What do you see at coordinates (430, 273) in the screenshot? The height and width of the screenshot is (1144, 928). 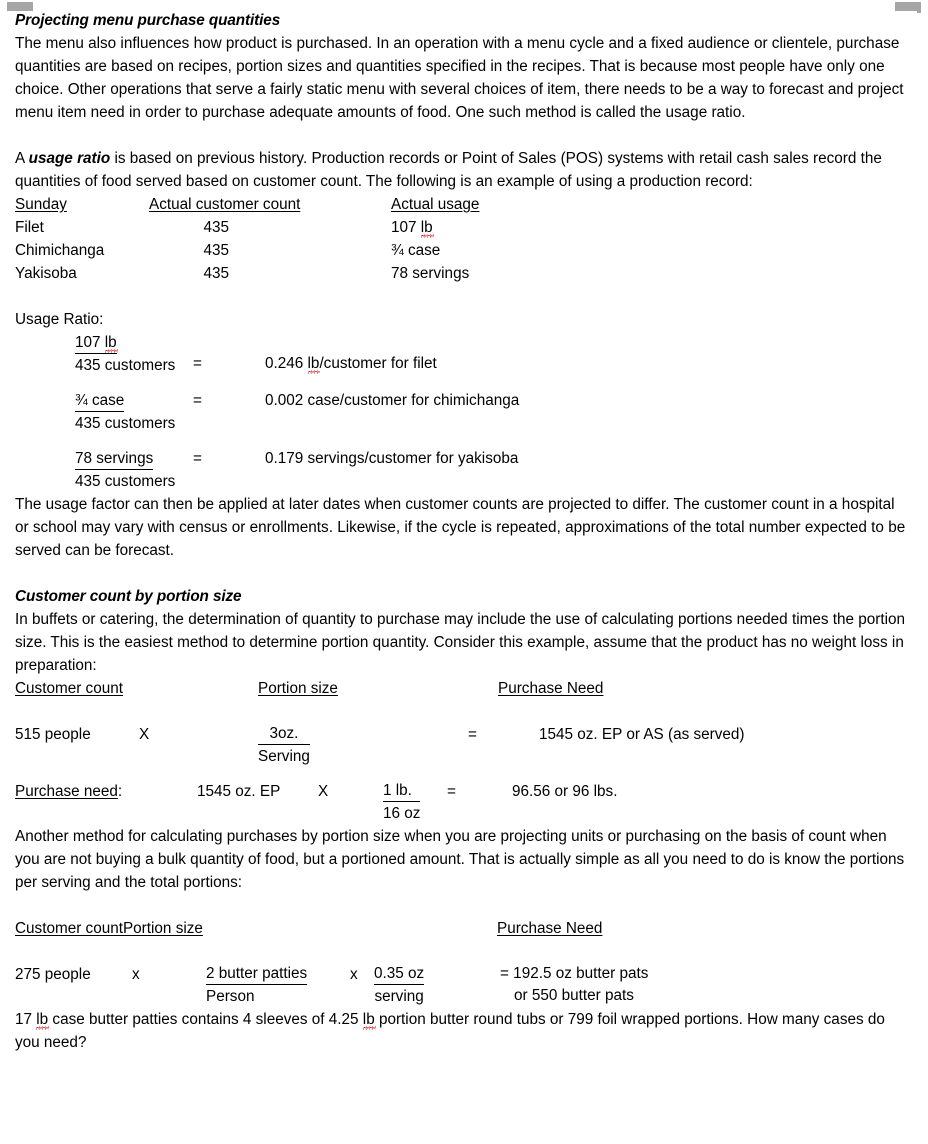 I see `production-record-usage-yakisoba: 78 servings` at bounding box center [430, 273].